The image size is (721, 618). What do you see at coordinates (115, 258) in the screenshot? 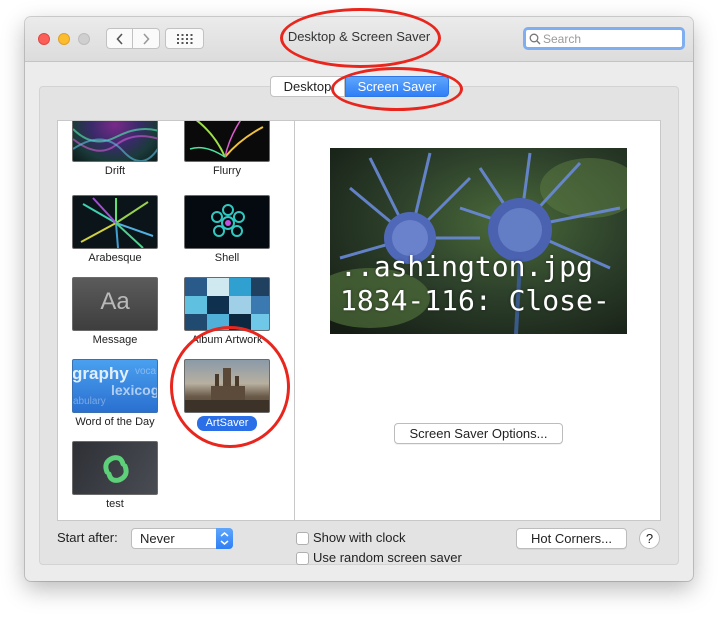
I see `saver-label: Arabesque` at bounding box center [115, 258].